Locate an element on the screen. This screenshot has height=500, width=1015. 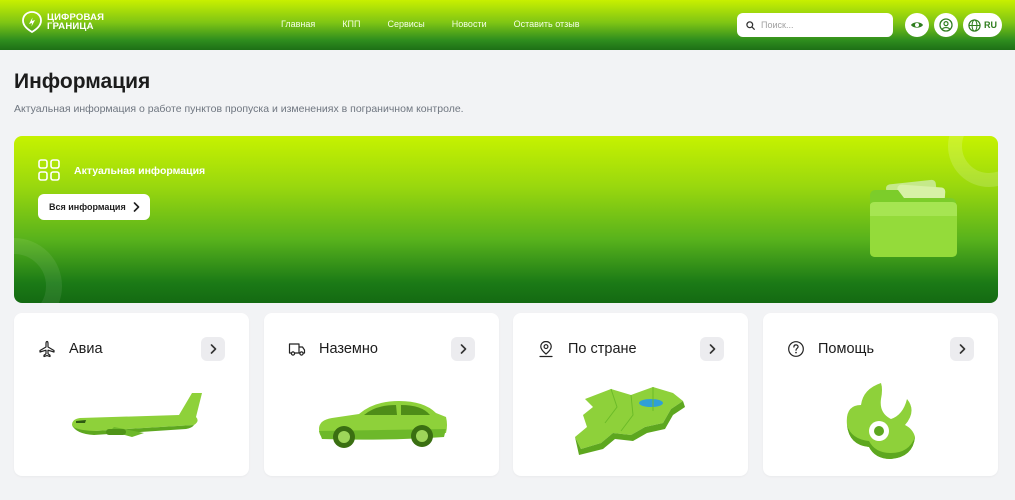
help-logo-illustration is located at coordinates (880, 421).